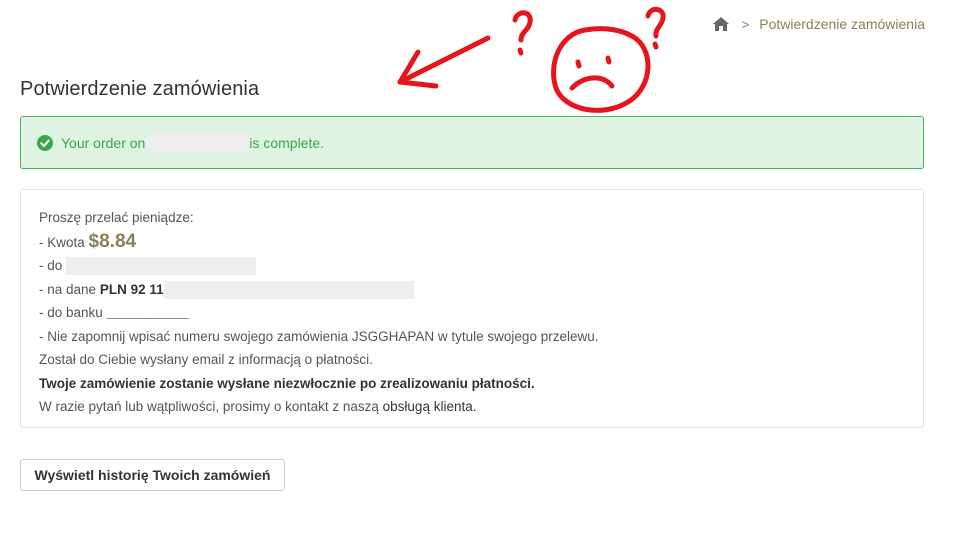 Image resolution: width=979 pixels, height=548 pixels. I want to click on success-alert: Your order on is complete., so click(472, 142).